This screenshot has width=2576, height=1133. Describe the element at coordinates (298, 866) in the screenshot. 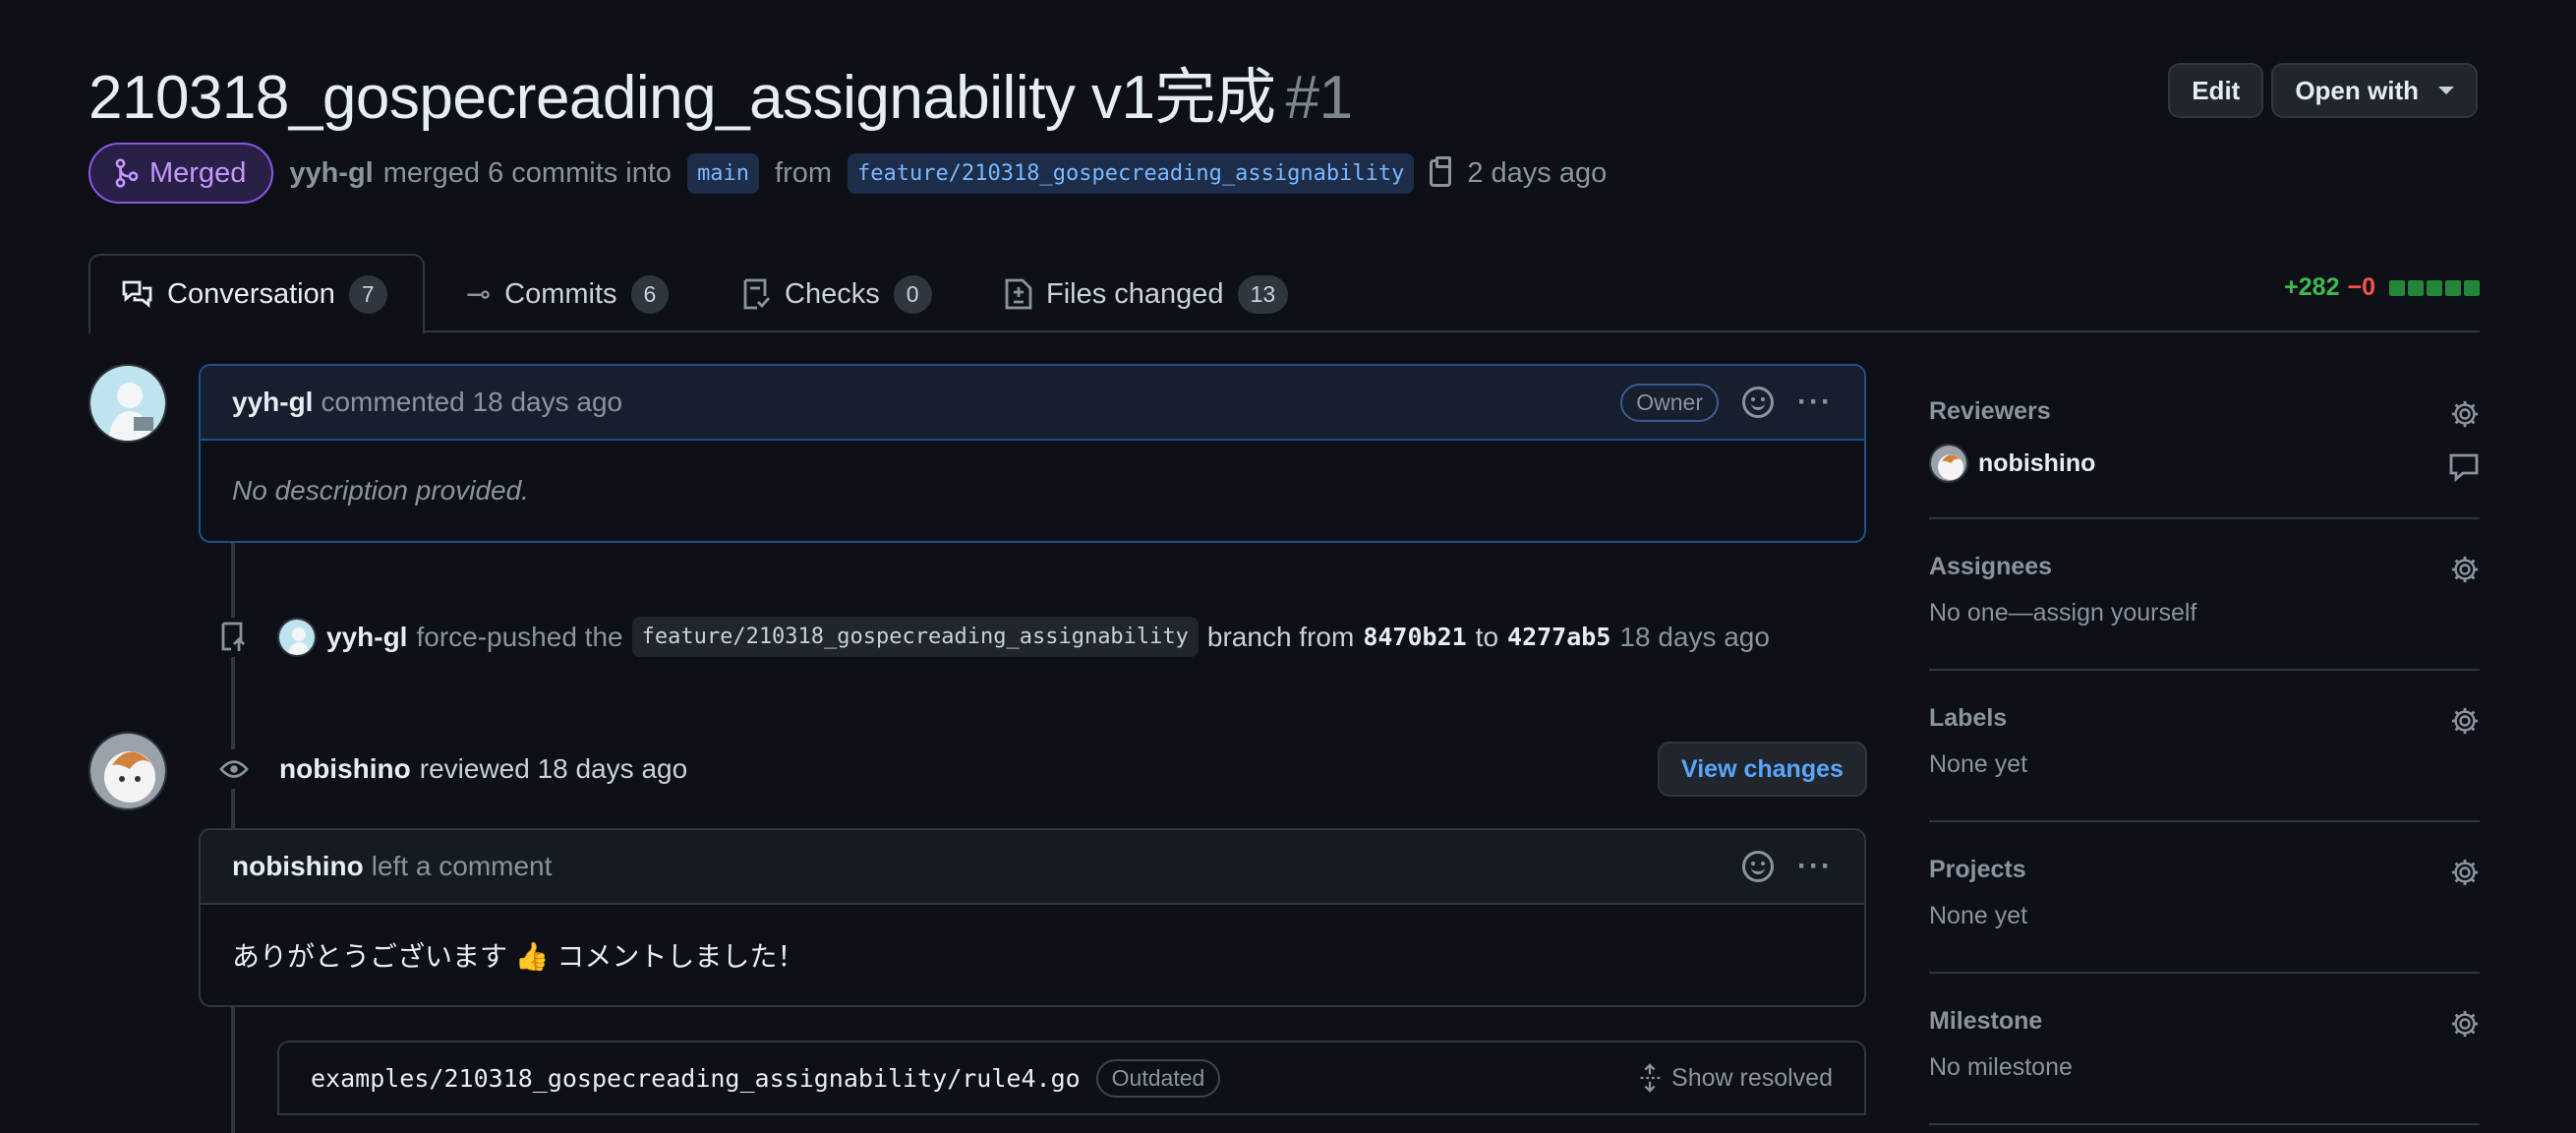

I see `comment-author-link: nobishino` at that location.